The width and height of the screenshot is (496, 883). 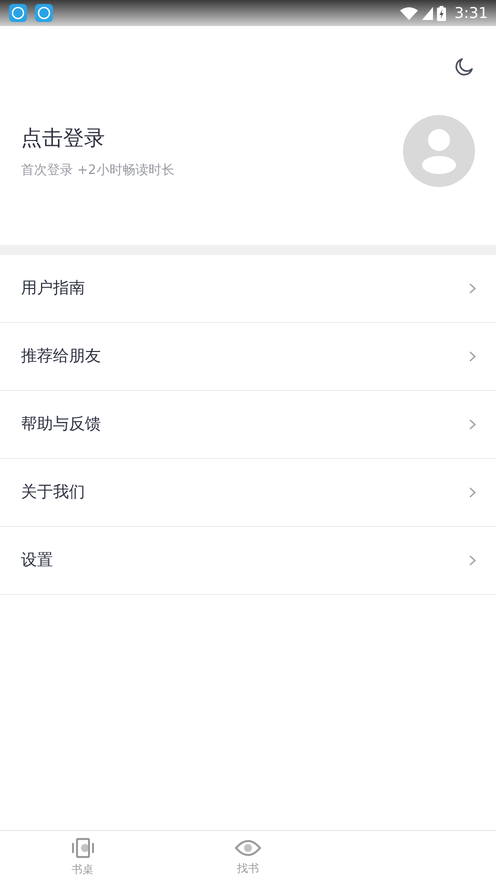 I want to click on login-subtitle: 首次登录 +2小时畅读时长, so click(x=97, y=170).